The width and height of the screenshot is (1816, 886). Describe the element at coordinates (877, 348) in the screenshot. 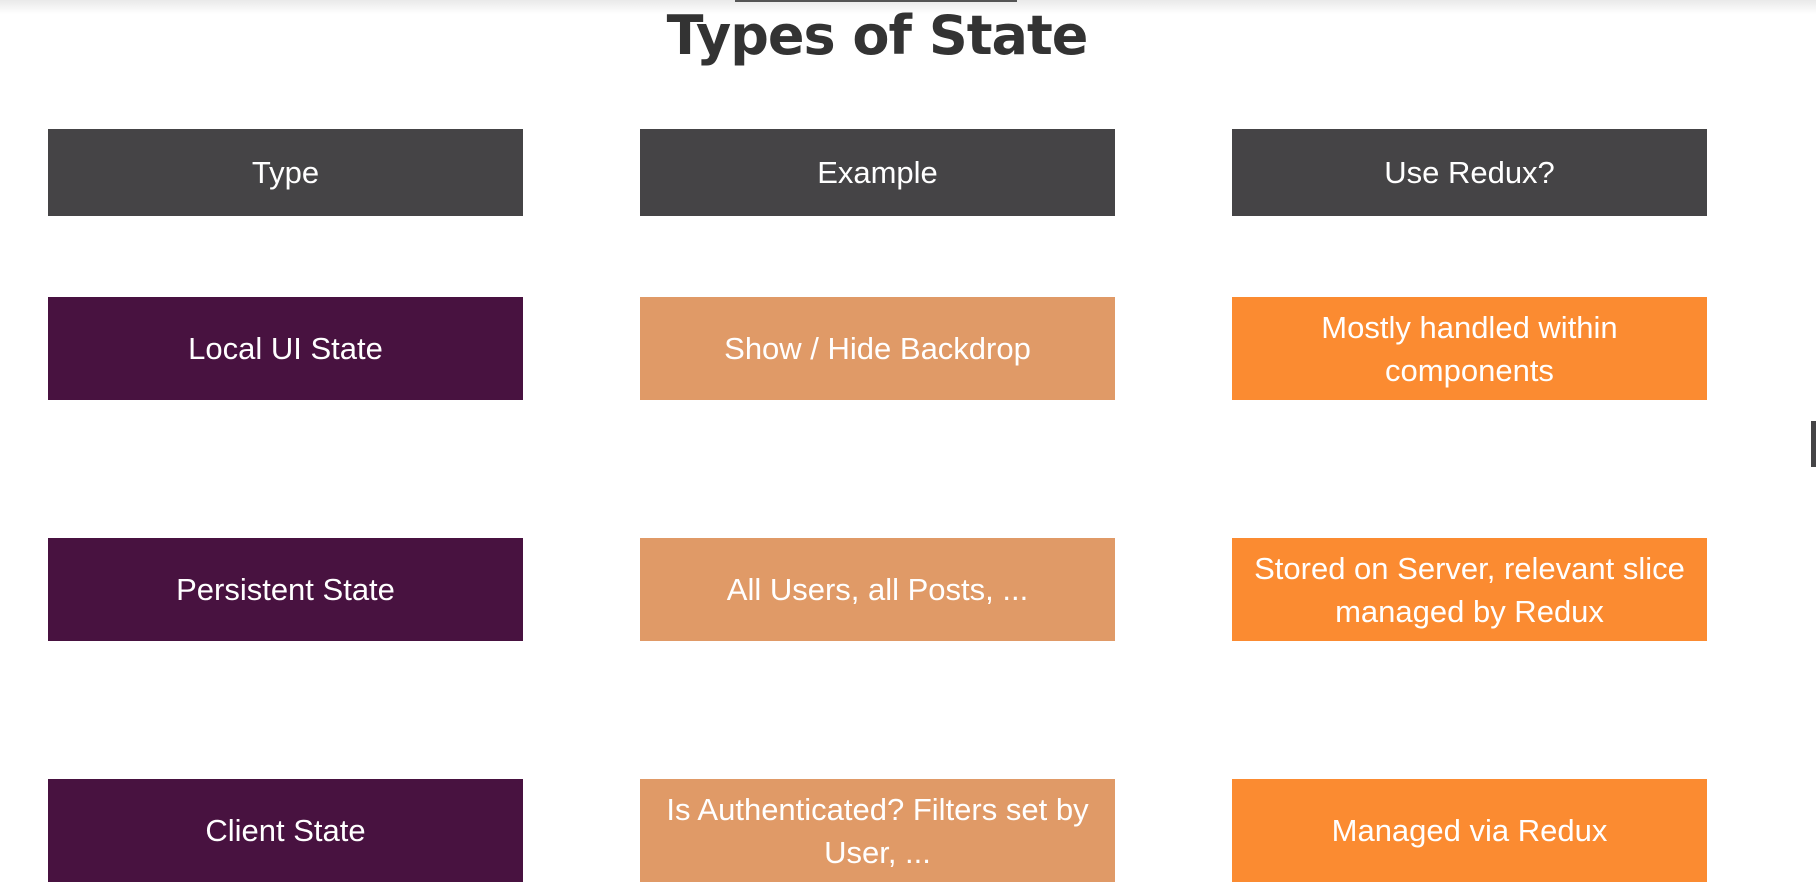

I see `example-cell-local-ui-state: Show / Hide Backdrop` at that location.